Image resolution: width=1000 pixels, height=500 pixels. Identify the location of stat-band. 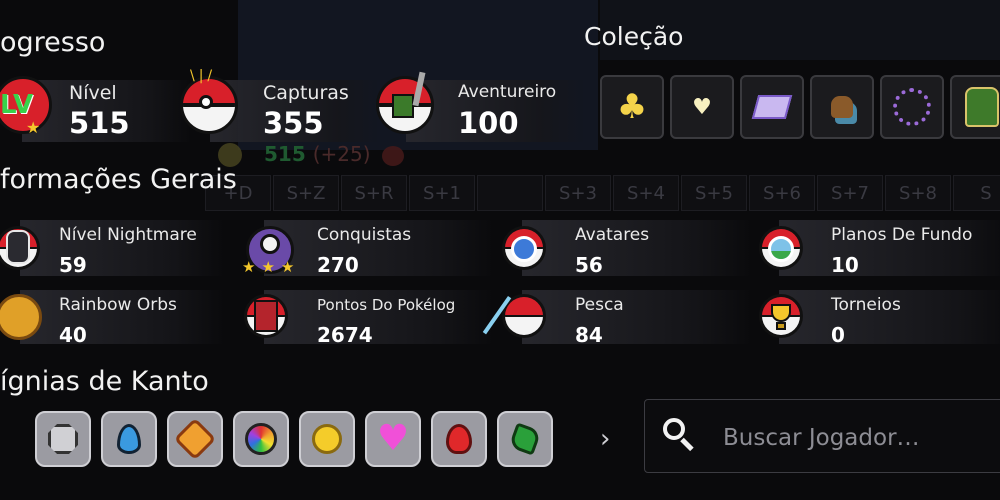
(637, 317).